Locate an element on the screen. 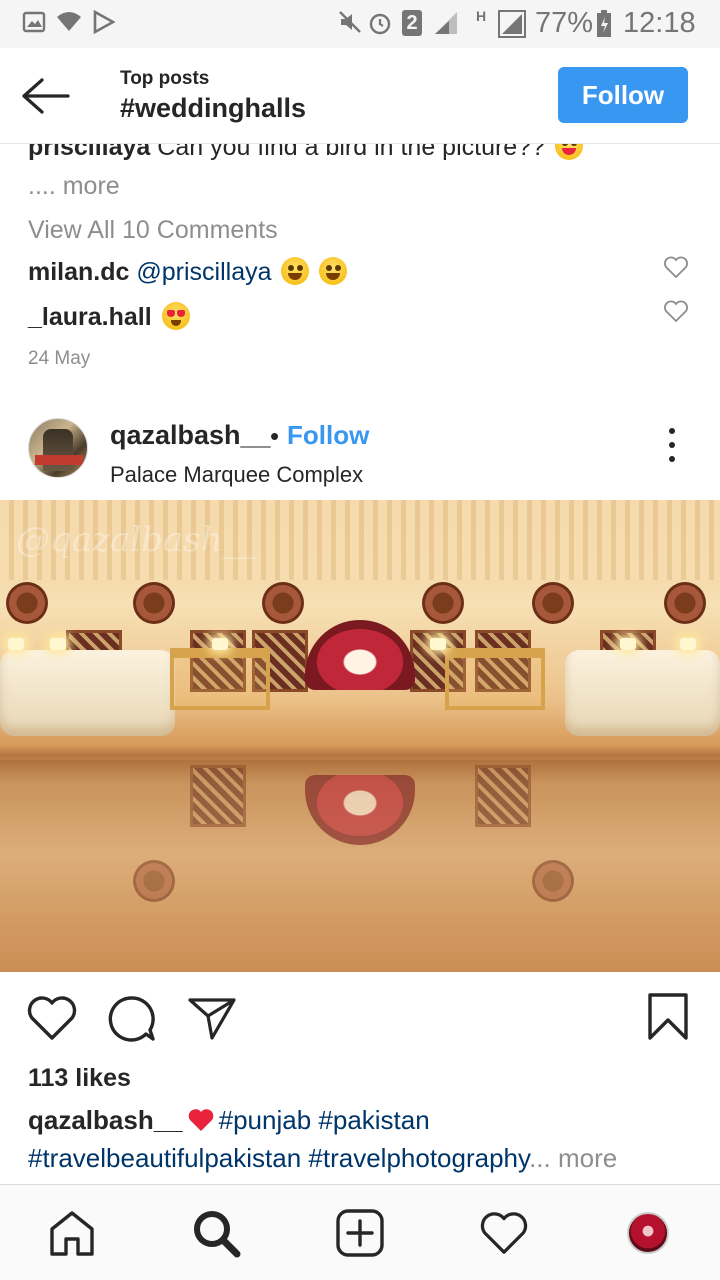 This screenshot has width=720, height=1280. search-icon is located at coordinates (217, 1234).